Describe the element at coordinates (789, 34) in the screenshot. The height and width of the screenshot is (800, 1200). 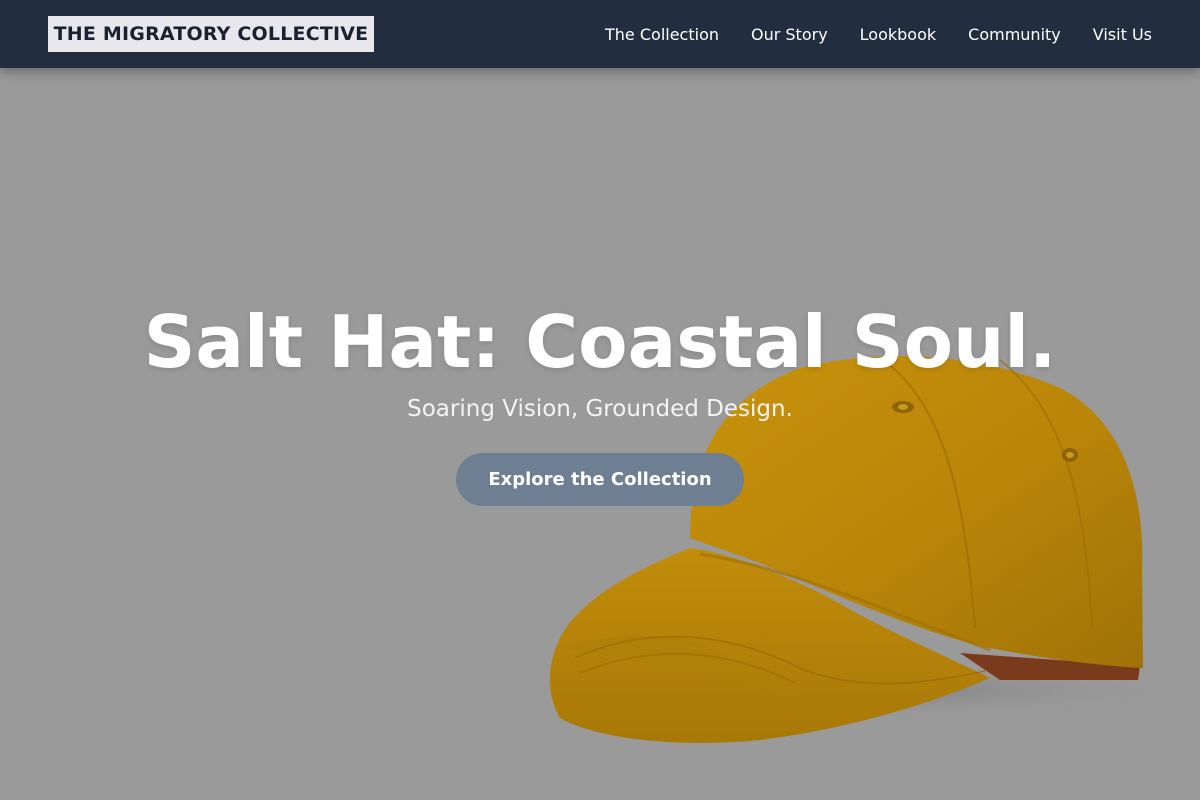
I see `nav-link-our-story: Our Story` at that location.